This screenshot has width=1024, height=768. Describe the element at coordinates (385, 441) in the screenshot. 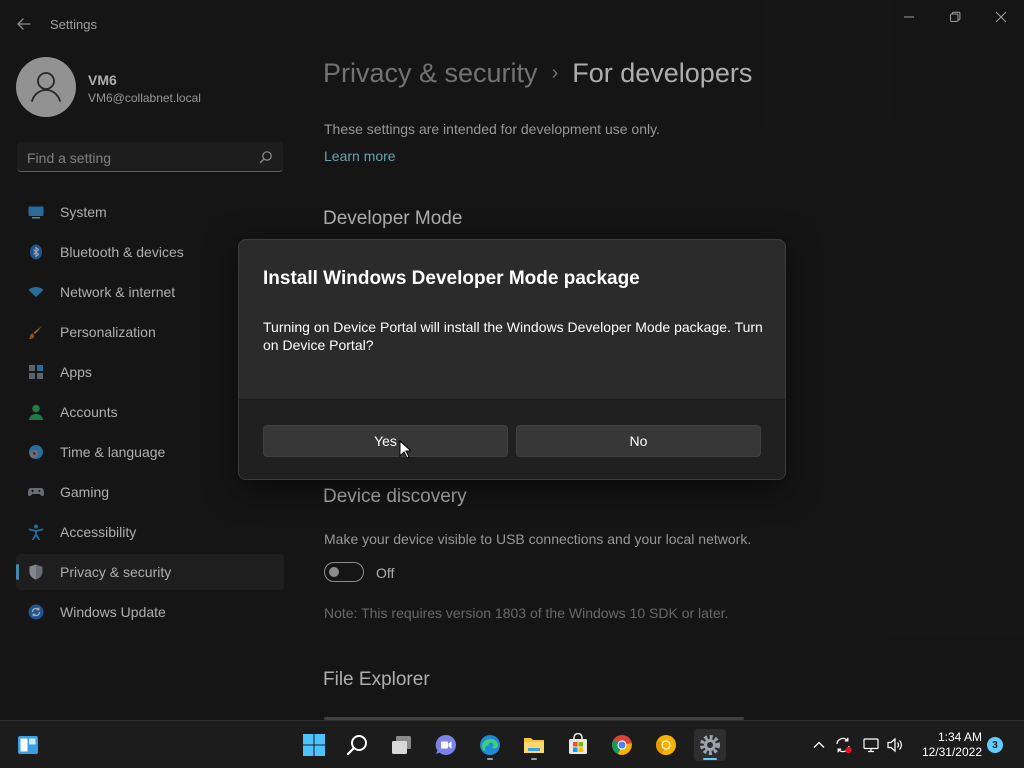

I see `yes-button: Yes` at that location.